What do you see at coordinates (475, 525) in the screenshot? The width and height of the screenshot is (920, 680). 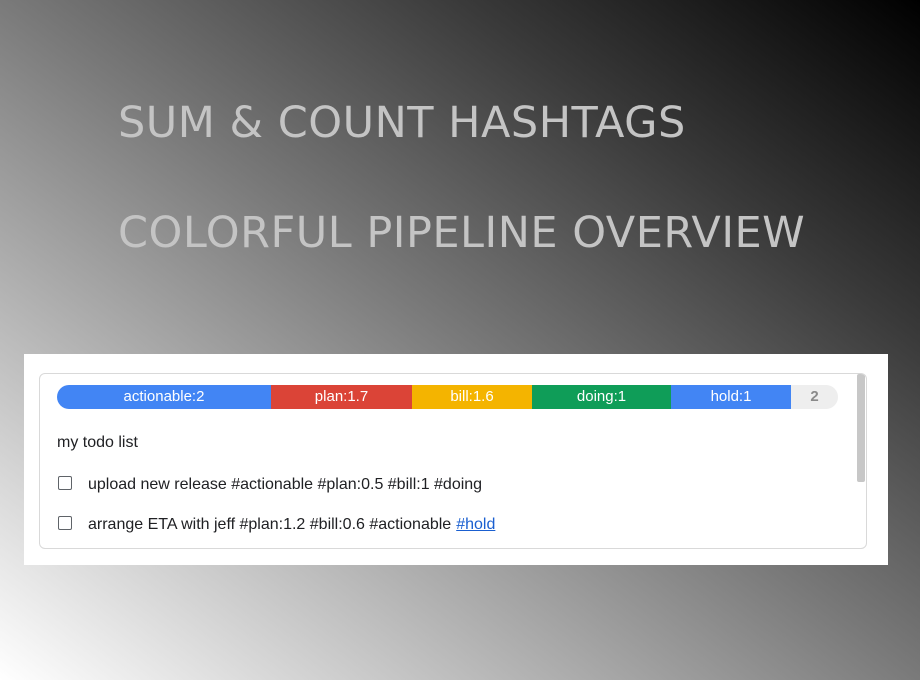 I see `hashtag-link-hold: #hold` at bounding box center [475, 525].